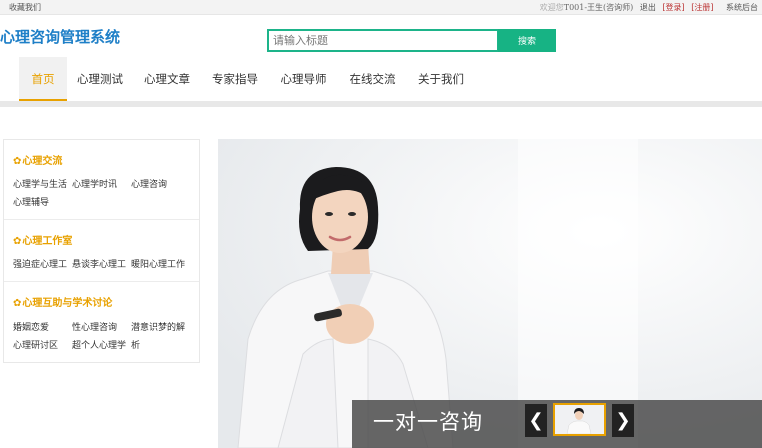 Image resolution: width=762 pixels, height=448 pixels. What do you see at coordinates (702, 7) in the screenshot?
I see `register-link: [注册]` at bounding box center [702, 7].